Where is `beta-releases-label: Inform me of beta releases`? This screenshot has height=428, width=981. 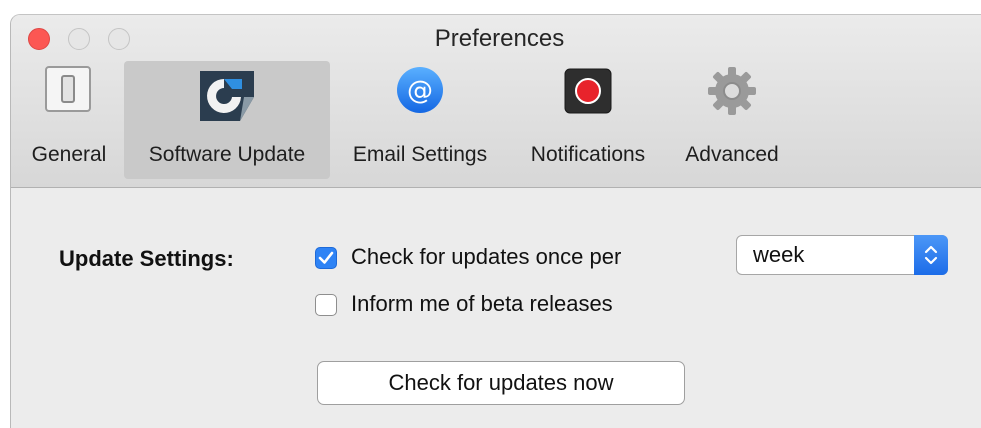
beta-releases-label: Inform me of beta releases is located at coordinates (482, 303).